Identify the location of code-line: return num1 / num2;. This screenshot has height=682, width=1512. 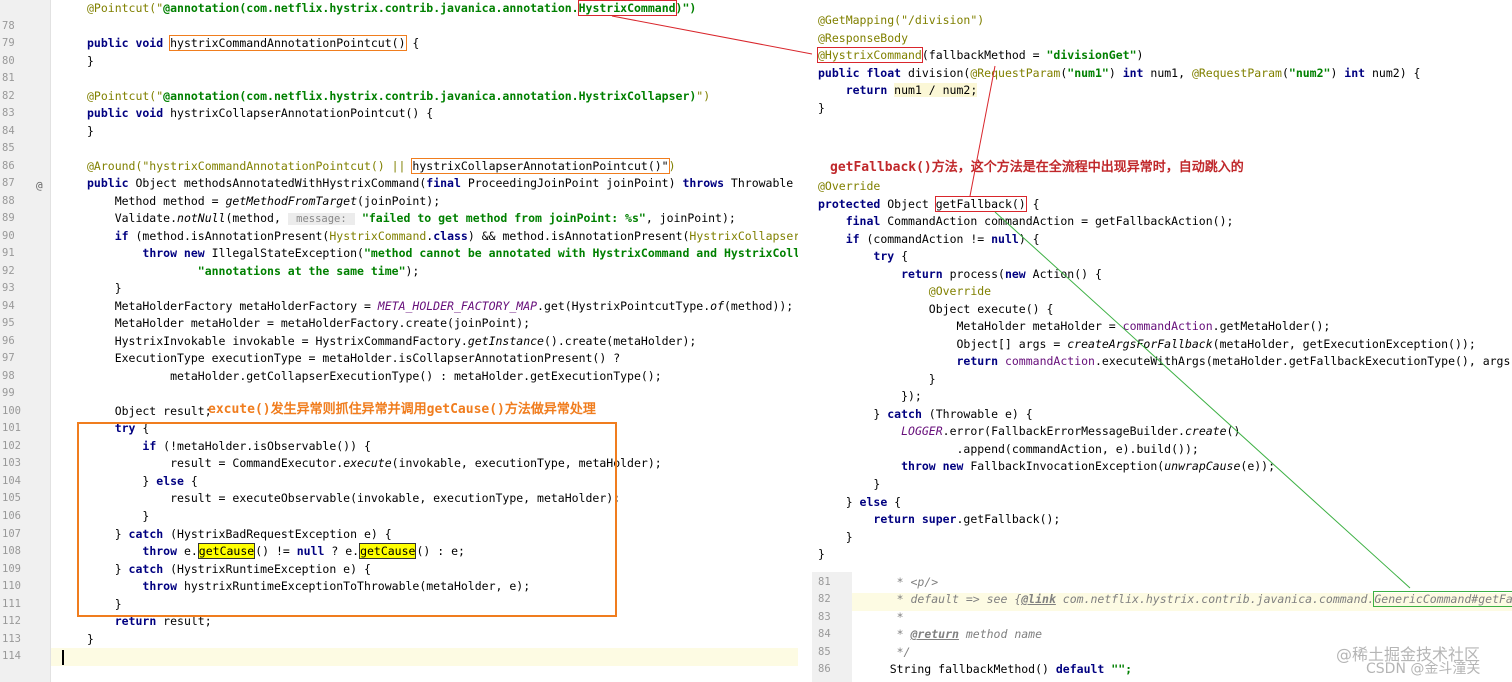
(1162, 91).